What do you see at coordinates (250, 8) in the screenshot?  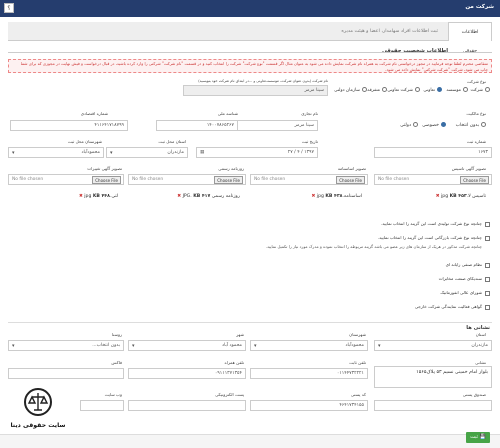 I see `top-bar: شرکت من ؟` at bounding box center [250, 8].